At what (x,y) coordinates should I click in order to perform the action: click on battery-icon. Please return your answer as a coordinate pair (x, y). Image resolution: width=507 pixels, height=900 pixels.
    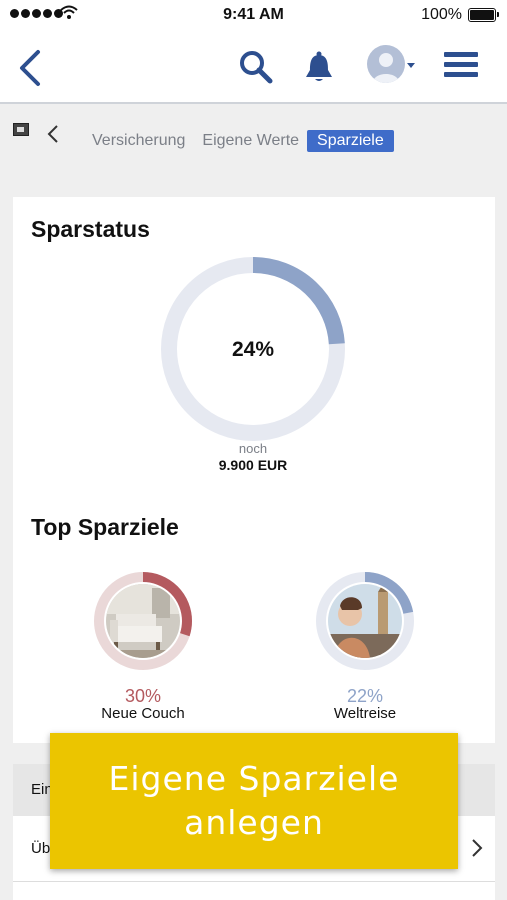
    Looking at the image, I should click on (483, 15).